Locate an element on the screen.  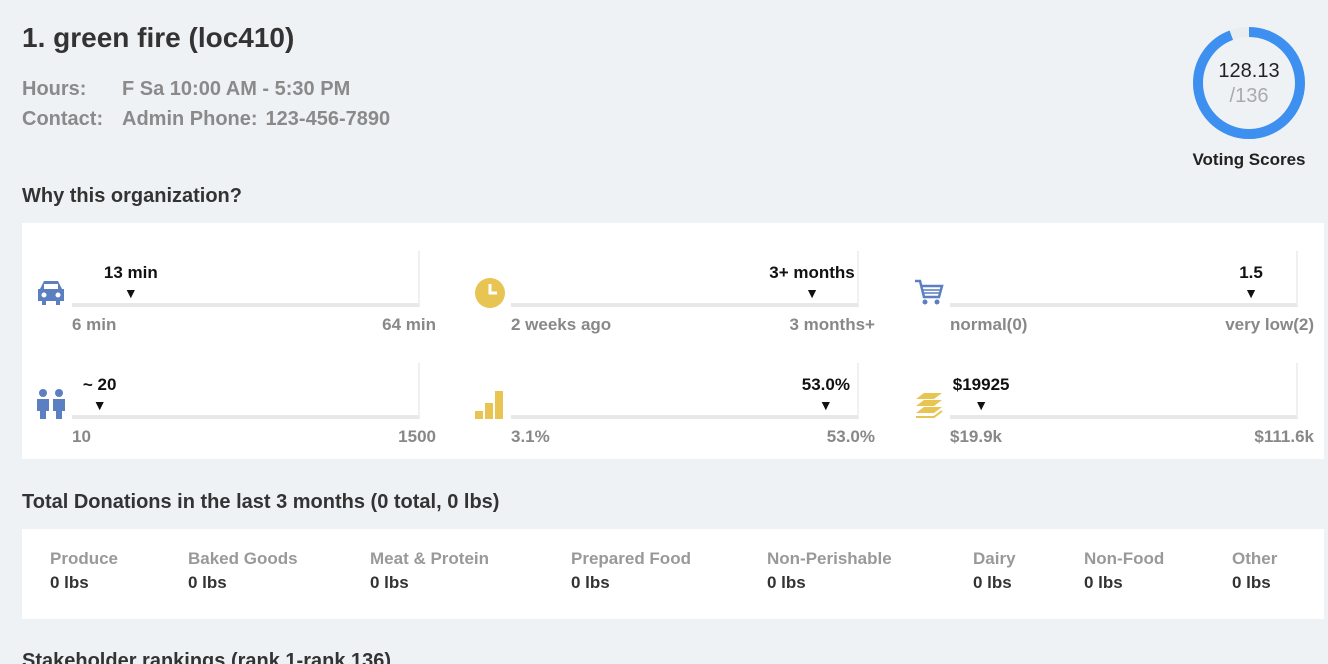
donation-label: Baked Goods is located at coordinates (243, 558).